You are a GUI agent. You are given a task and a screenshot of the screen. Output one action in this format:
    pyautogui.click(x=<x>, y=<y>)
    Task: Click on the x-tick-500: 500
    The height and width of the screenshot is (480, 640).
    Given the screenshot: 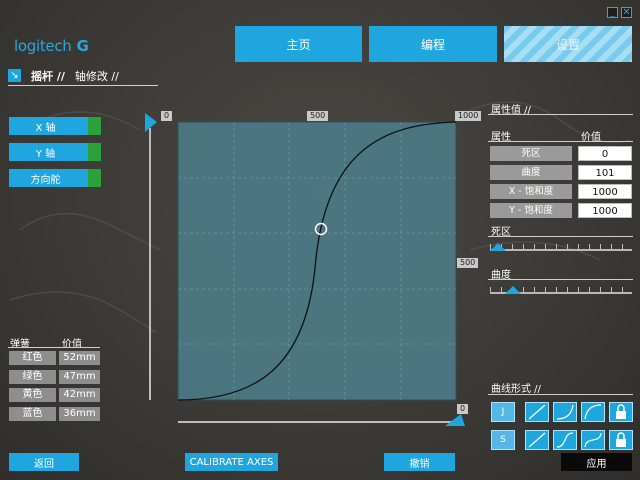 What is the action you would take?
    pyautogui.click(x=318, y=116)
    